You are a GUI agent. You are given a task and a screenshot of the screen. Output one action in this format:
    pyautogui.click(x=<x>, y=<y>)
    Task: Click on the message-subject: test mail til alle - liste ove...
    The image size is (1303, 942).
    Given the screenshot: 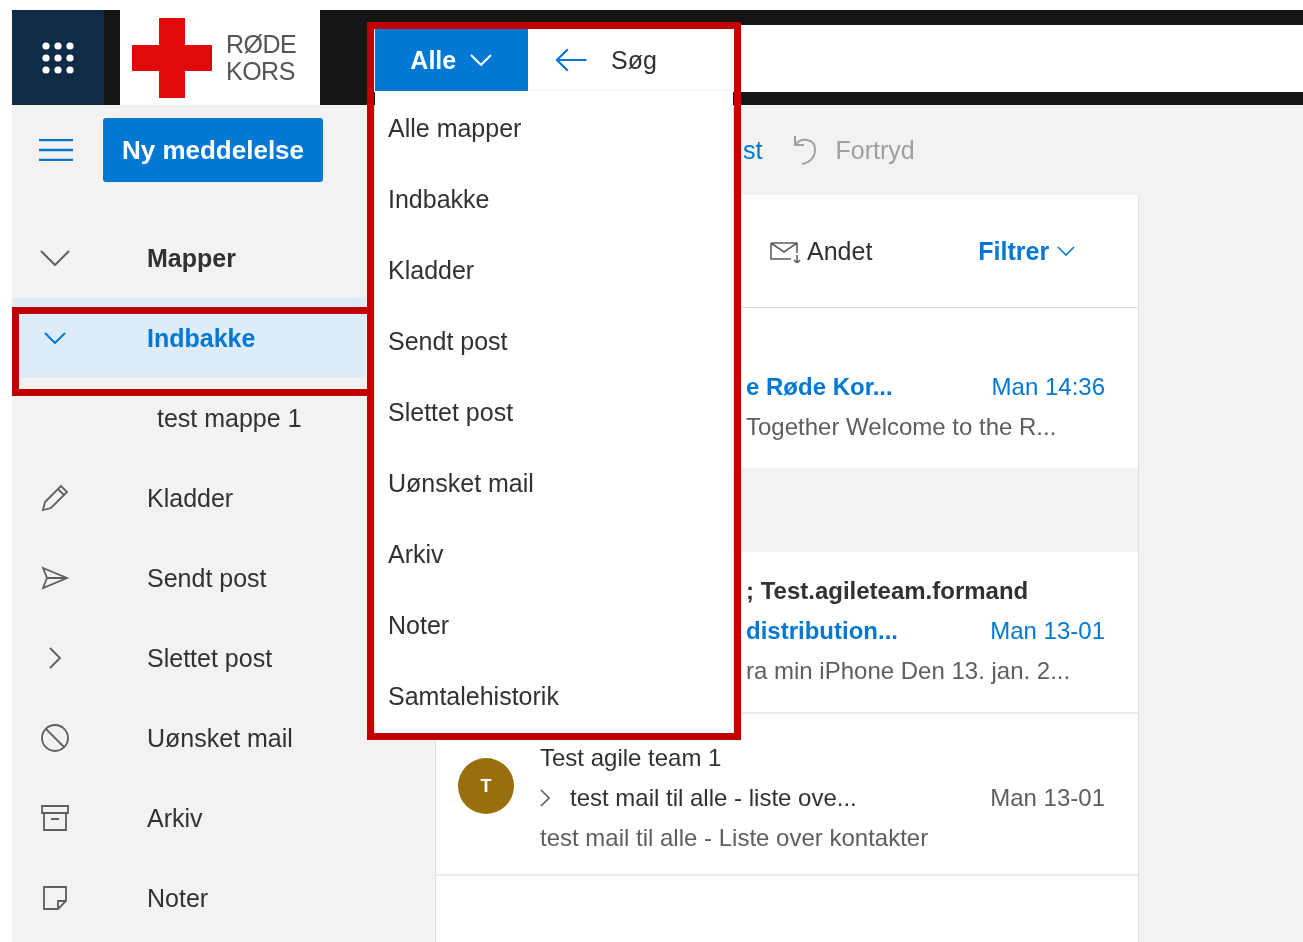 What is the action you would take?
    pyautogui.click(x=713, y=798)
    